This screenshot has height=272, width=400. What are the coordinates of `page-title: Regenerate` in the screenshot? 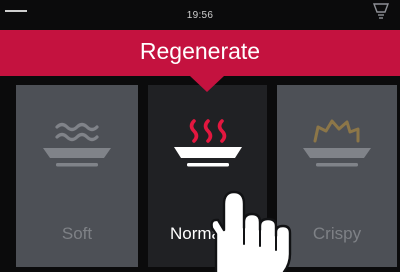 It's located at (200, 51).